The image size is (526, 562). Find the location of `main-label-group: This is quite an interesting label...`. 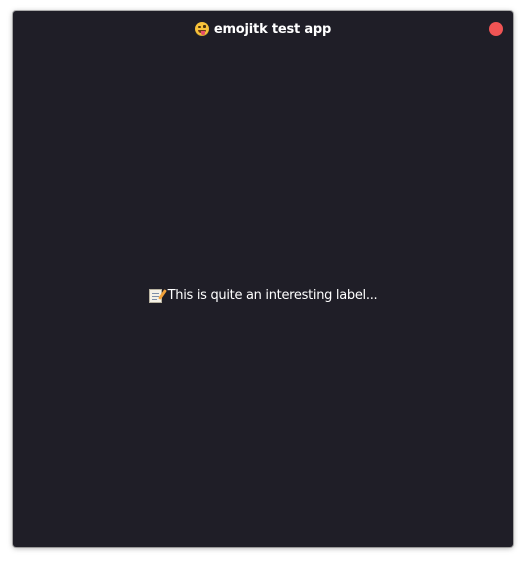

main-label-group: This is quite an interesting label... is located at coordinates (263, 295).